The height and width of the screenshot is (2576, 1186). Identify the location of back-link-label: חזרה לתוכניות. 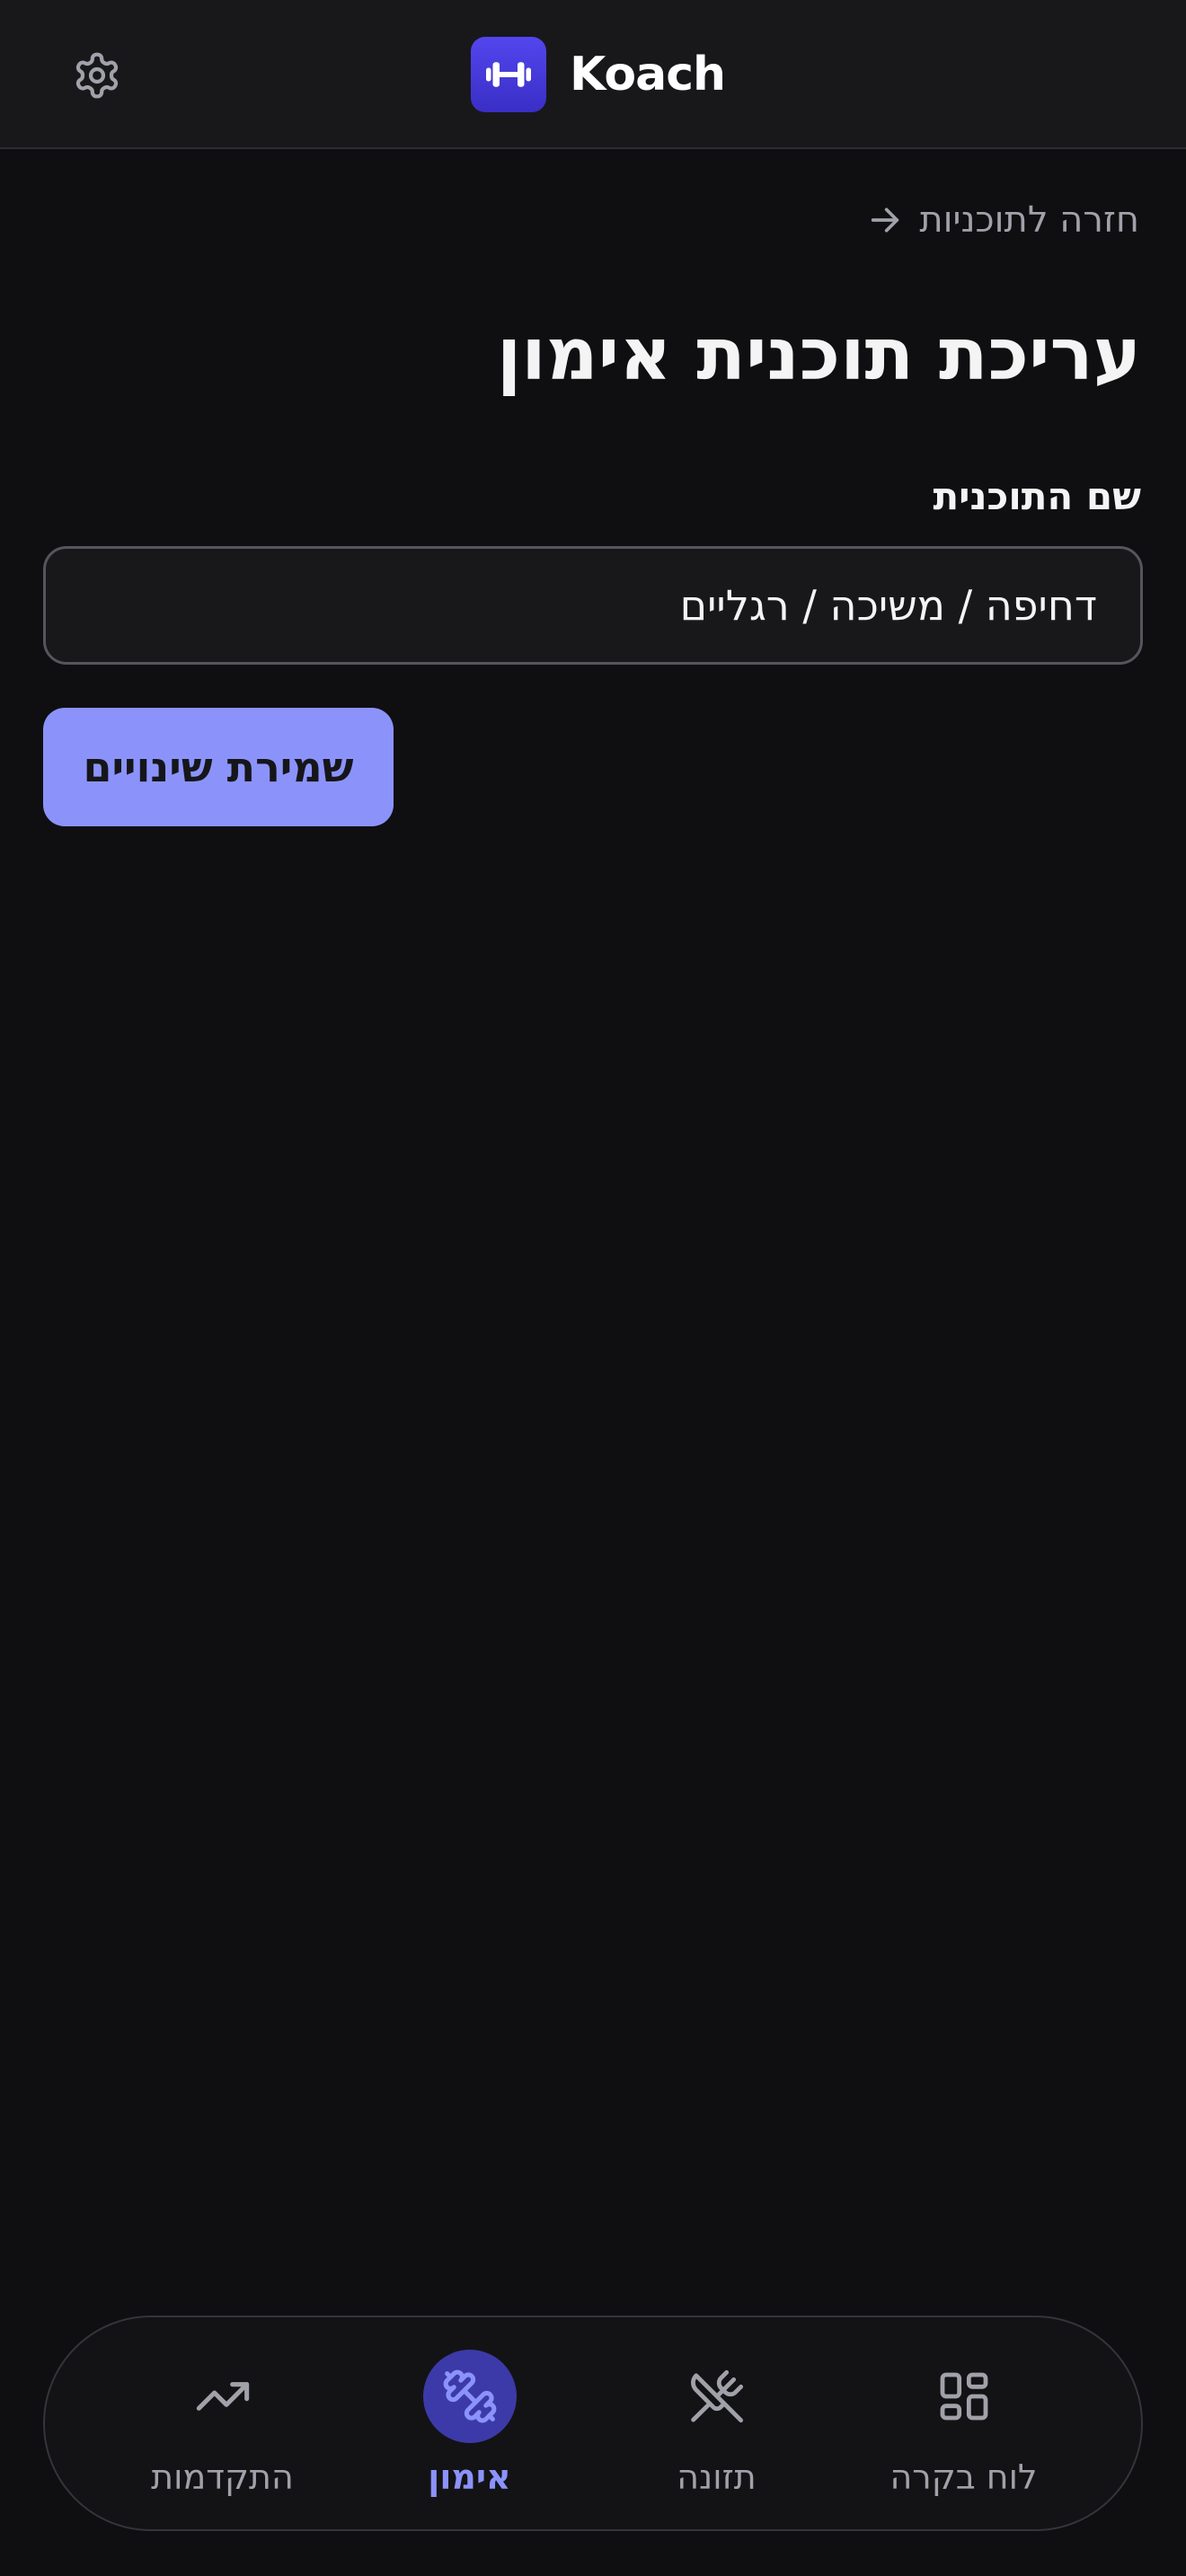
(1029, 220).